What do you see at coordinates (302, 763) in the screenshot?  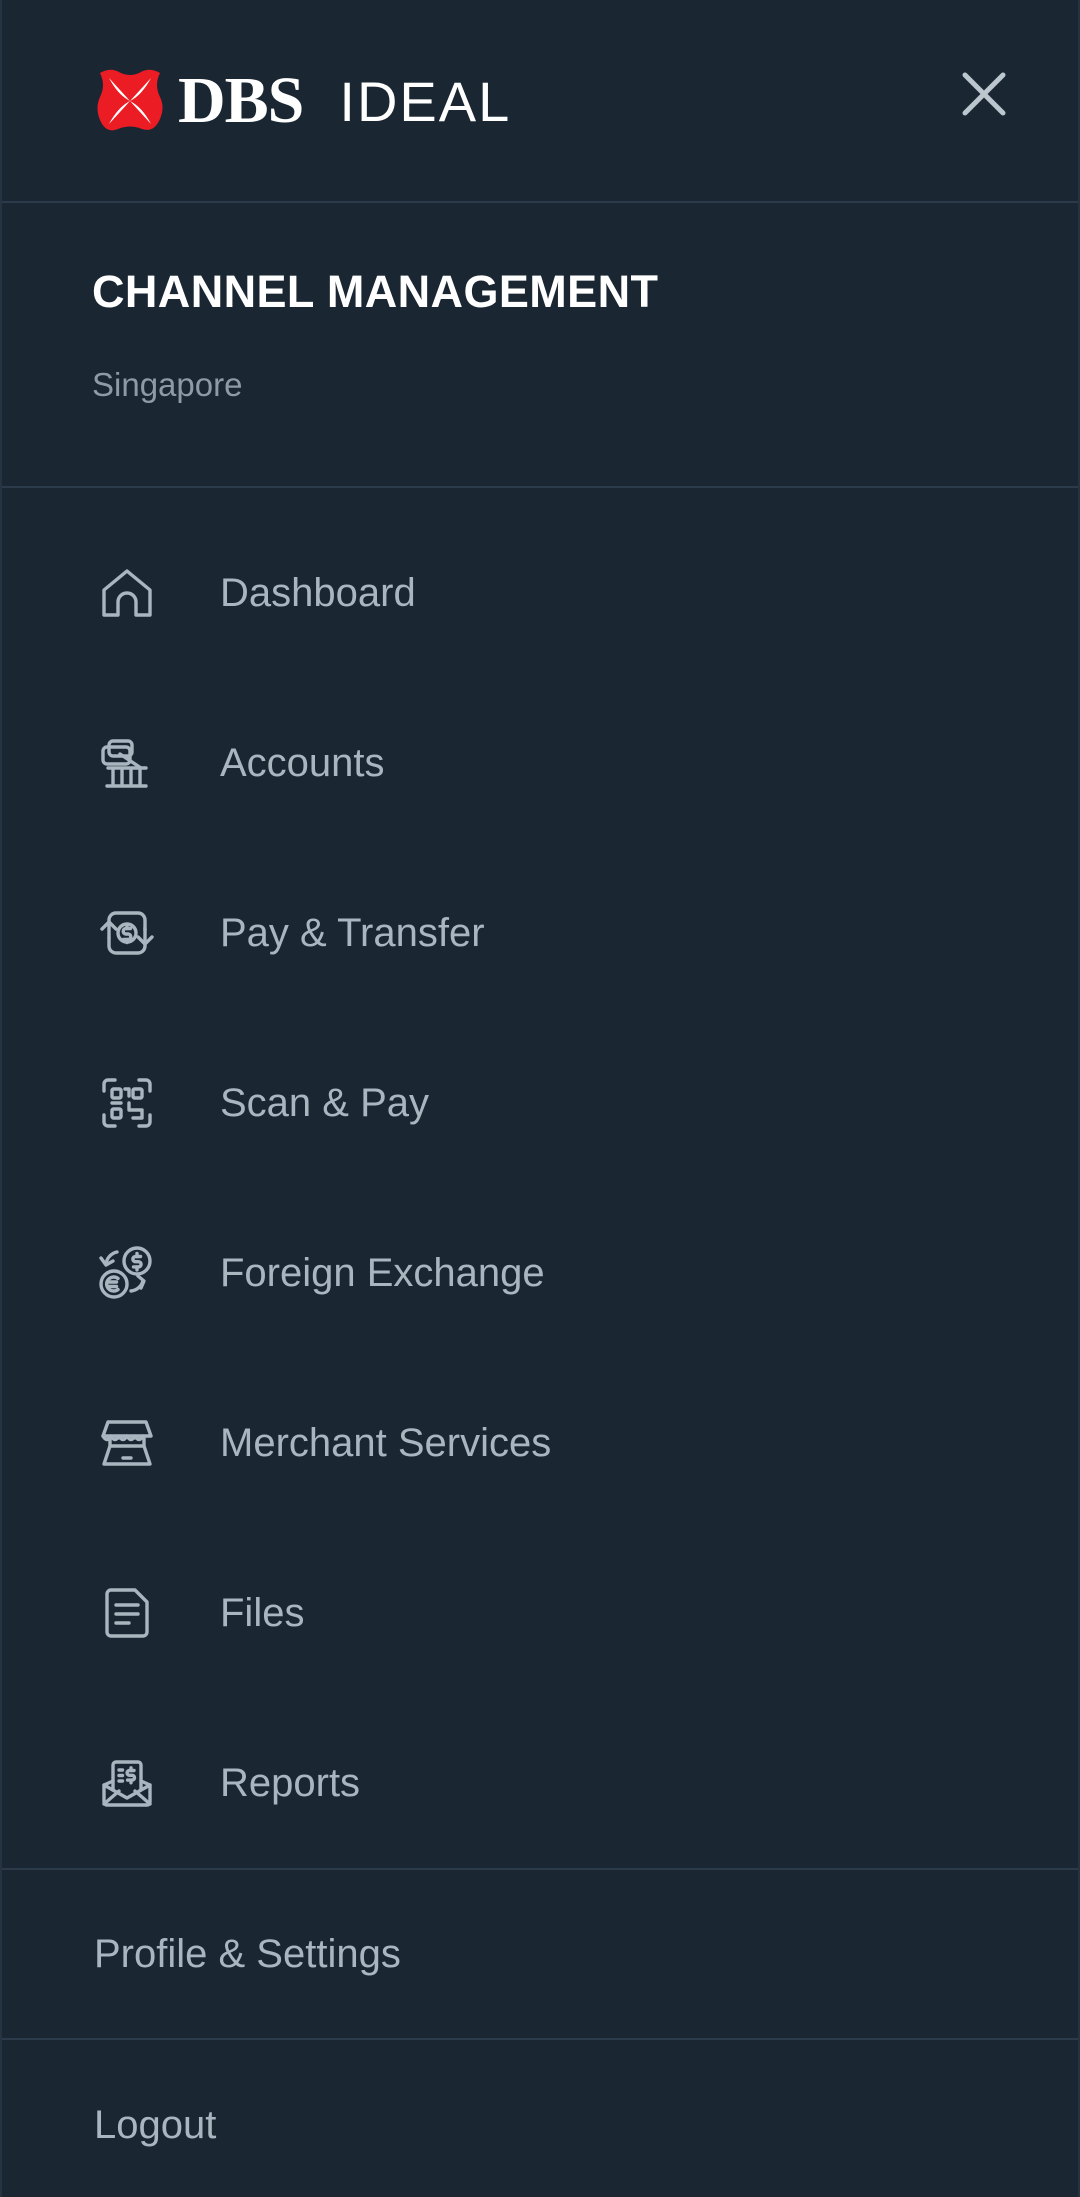 I see `sidebar-item-label: Accounts` at bounding box center [302, 763].